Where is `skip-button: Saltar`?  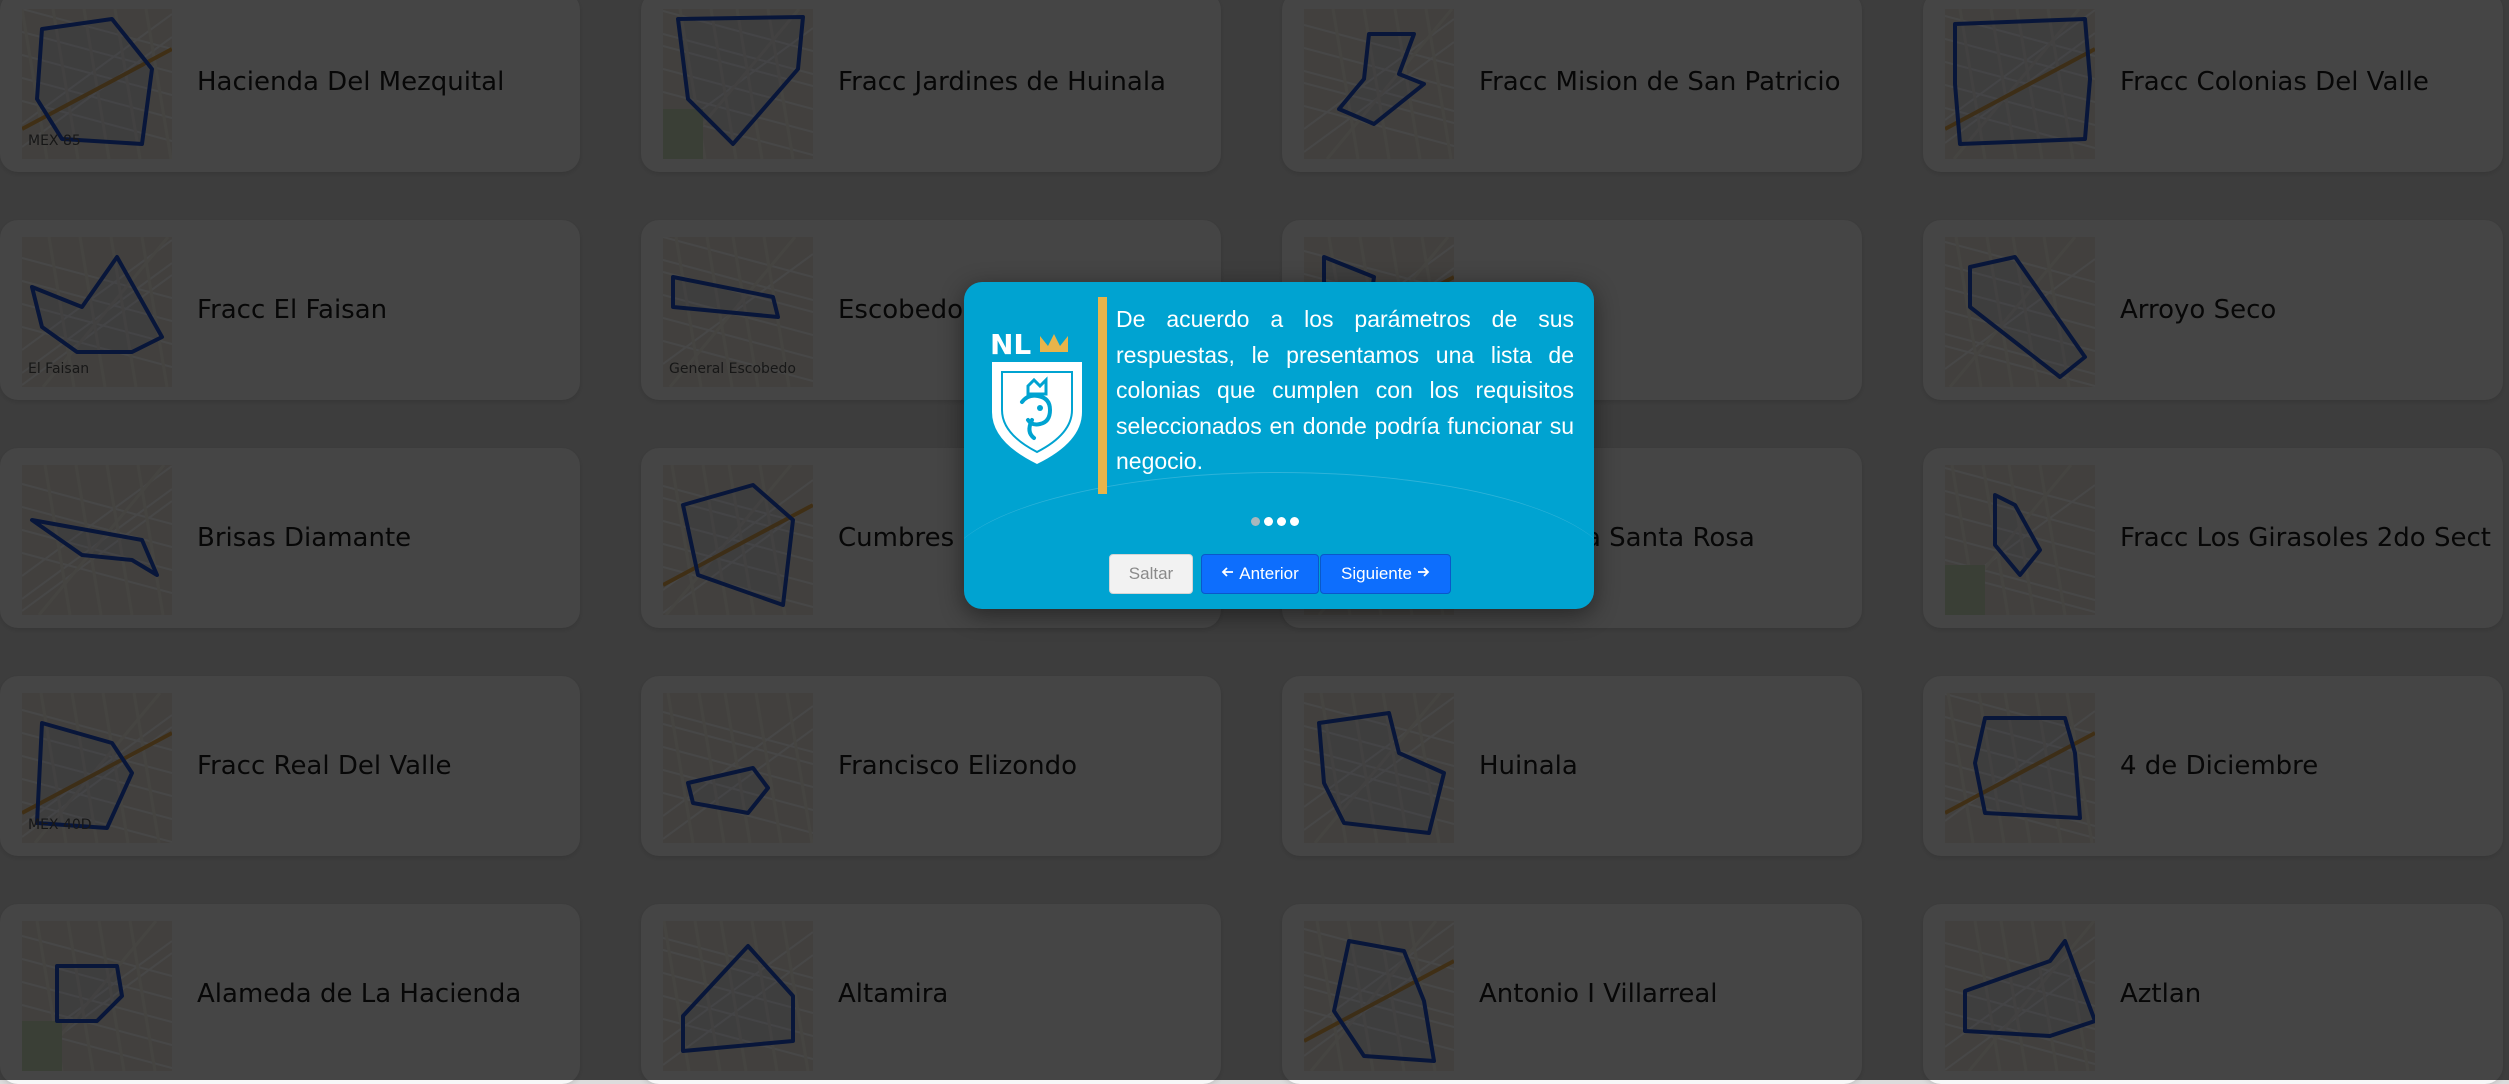 skip-button: Saltar is located at coordinates (1151, 574).